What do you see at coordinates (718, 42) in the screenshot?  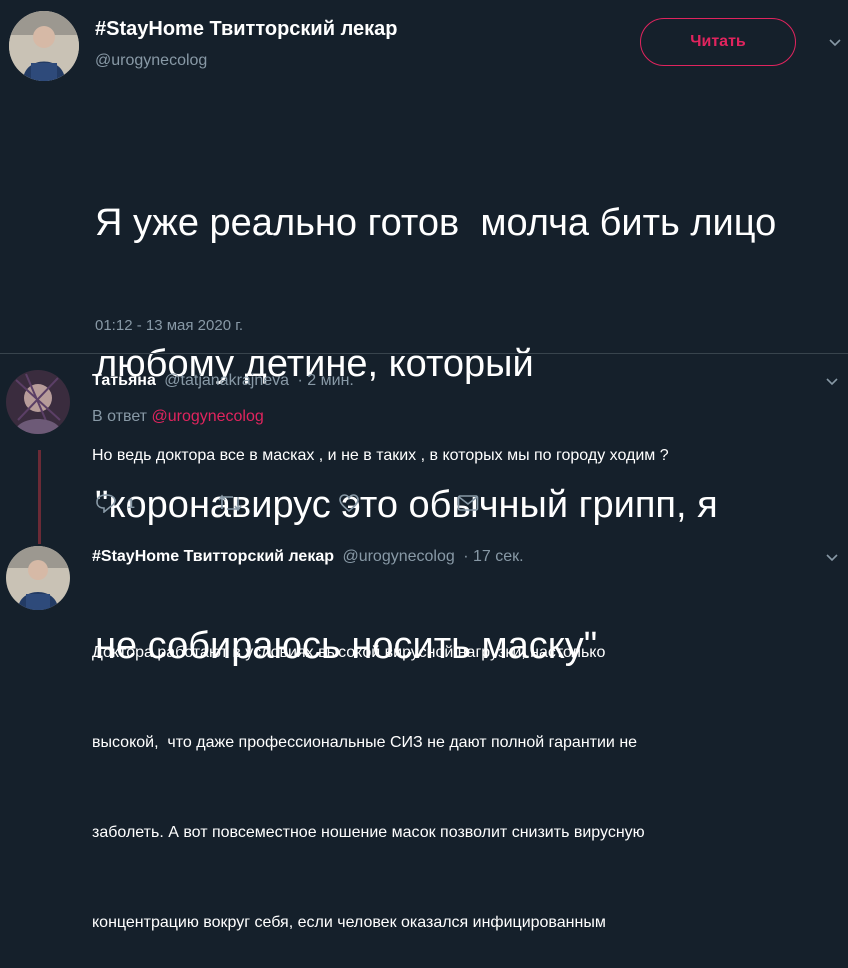 I see `follow-button: Читать` at bounding box center [718, 42].